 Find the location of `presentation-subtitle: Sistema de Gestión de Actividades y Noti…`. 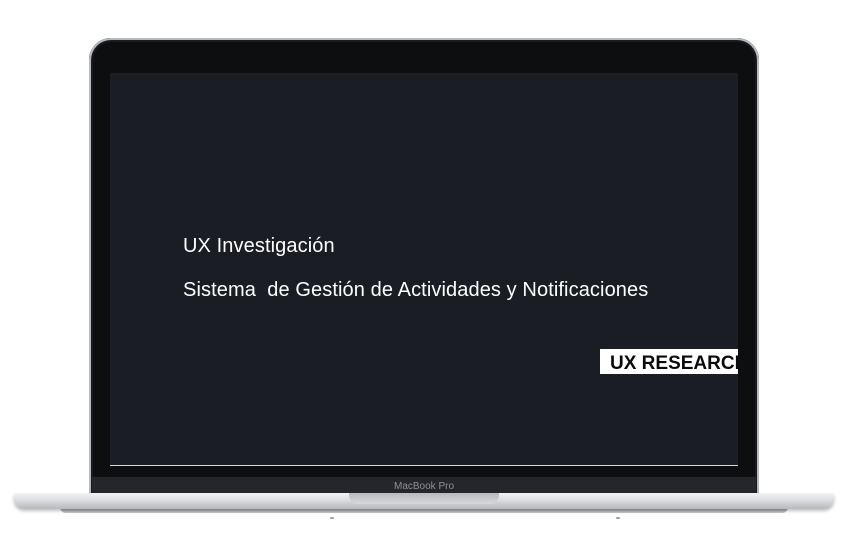

presentation-subtitle: Sistema de Gestión de Actividades y Noti… is located at coordinates (416, 290).